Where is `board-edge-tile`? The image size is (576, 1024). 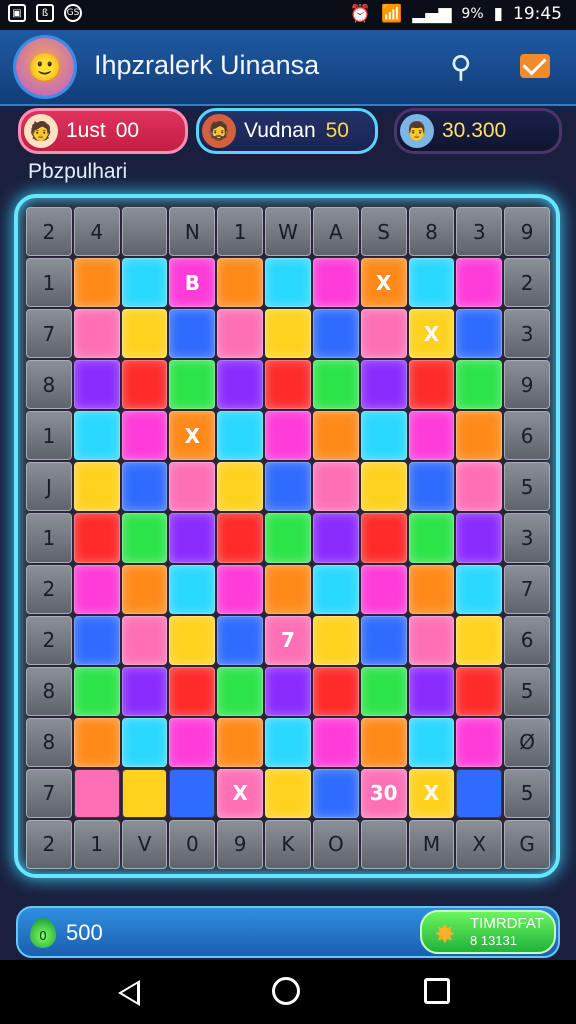 board-edge-tile is located at coordinates (383, 844).